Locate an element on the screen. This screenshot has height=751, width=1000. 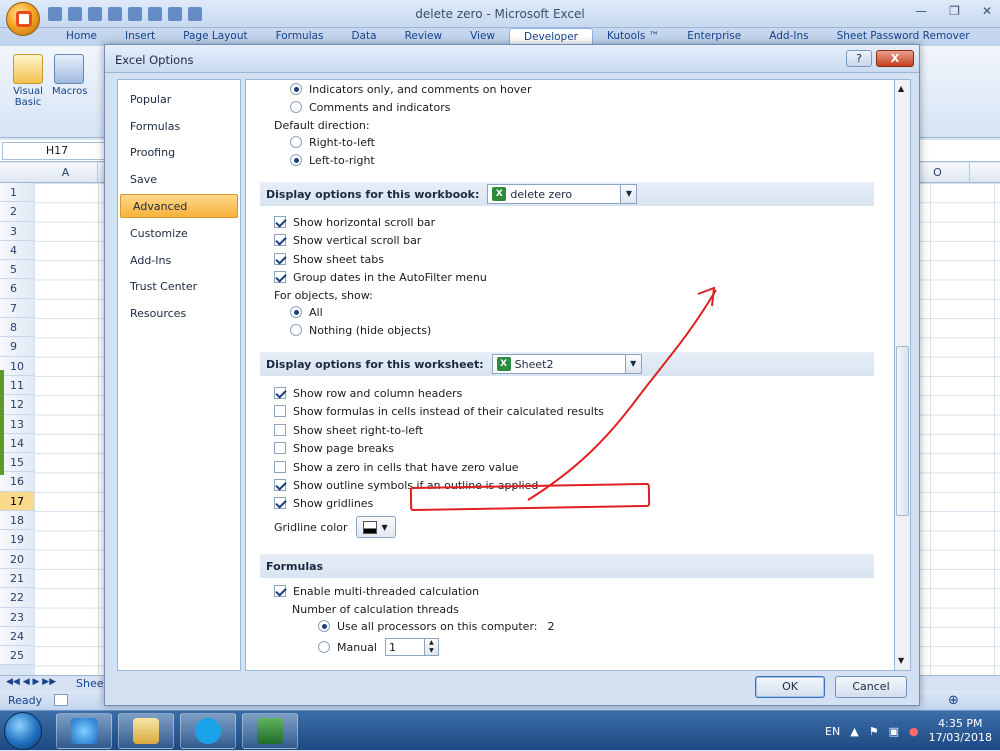
ok-button: OK is located at coordinates (790, 687).